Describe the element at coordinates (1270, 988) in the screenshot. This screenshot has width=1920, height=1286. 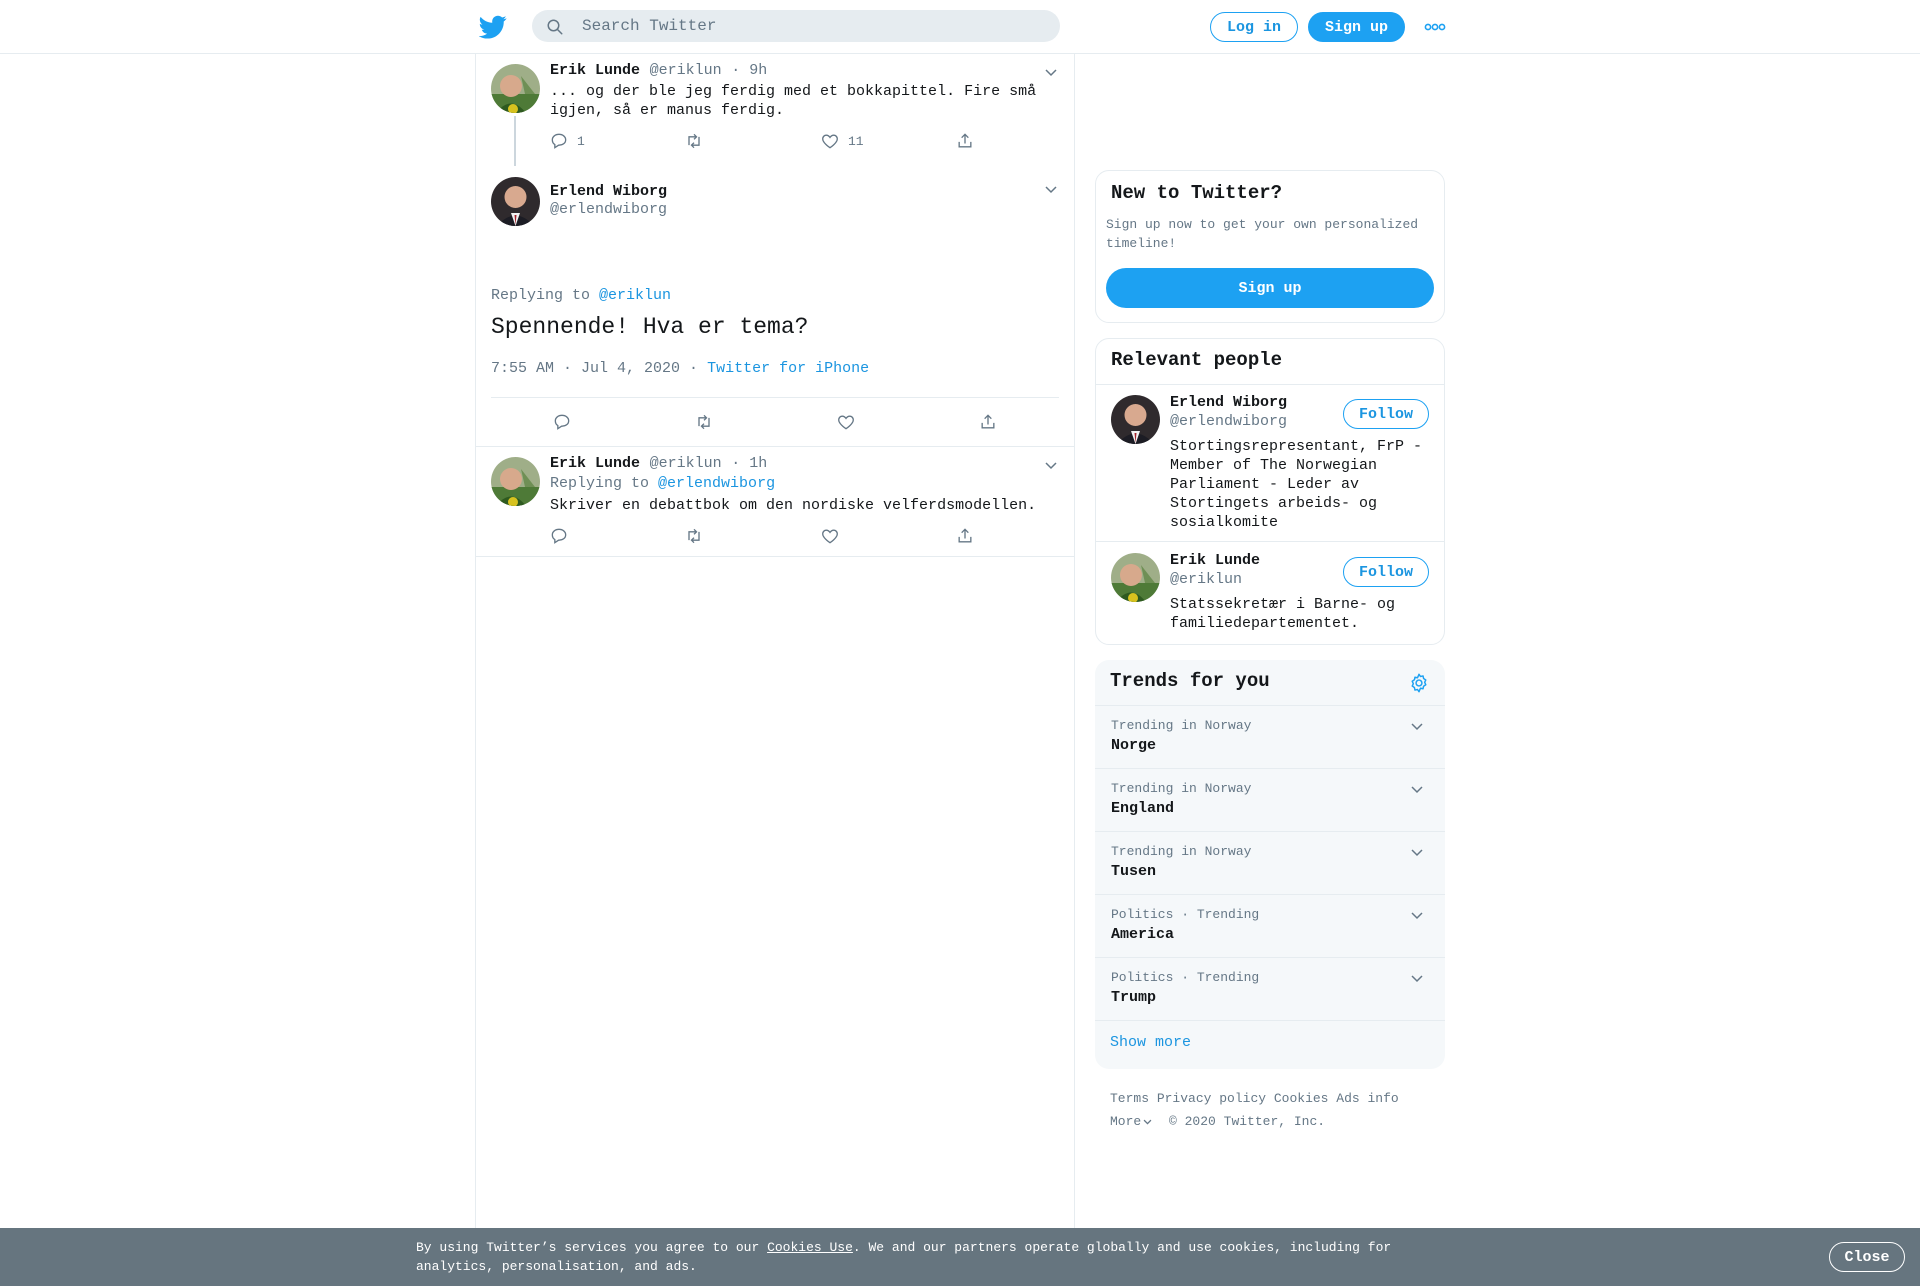
I see `trend-item: Politics · Trending Trump` at that location.